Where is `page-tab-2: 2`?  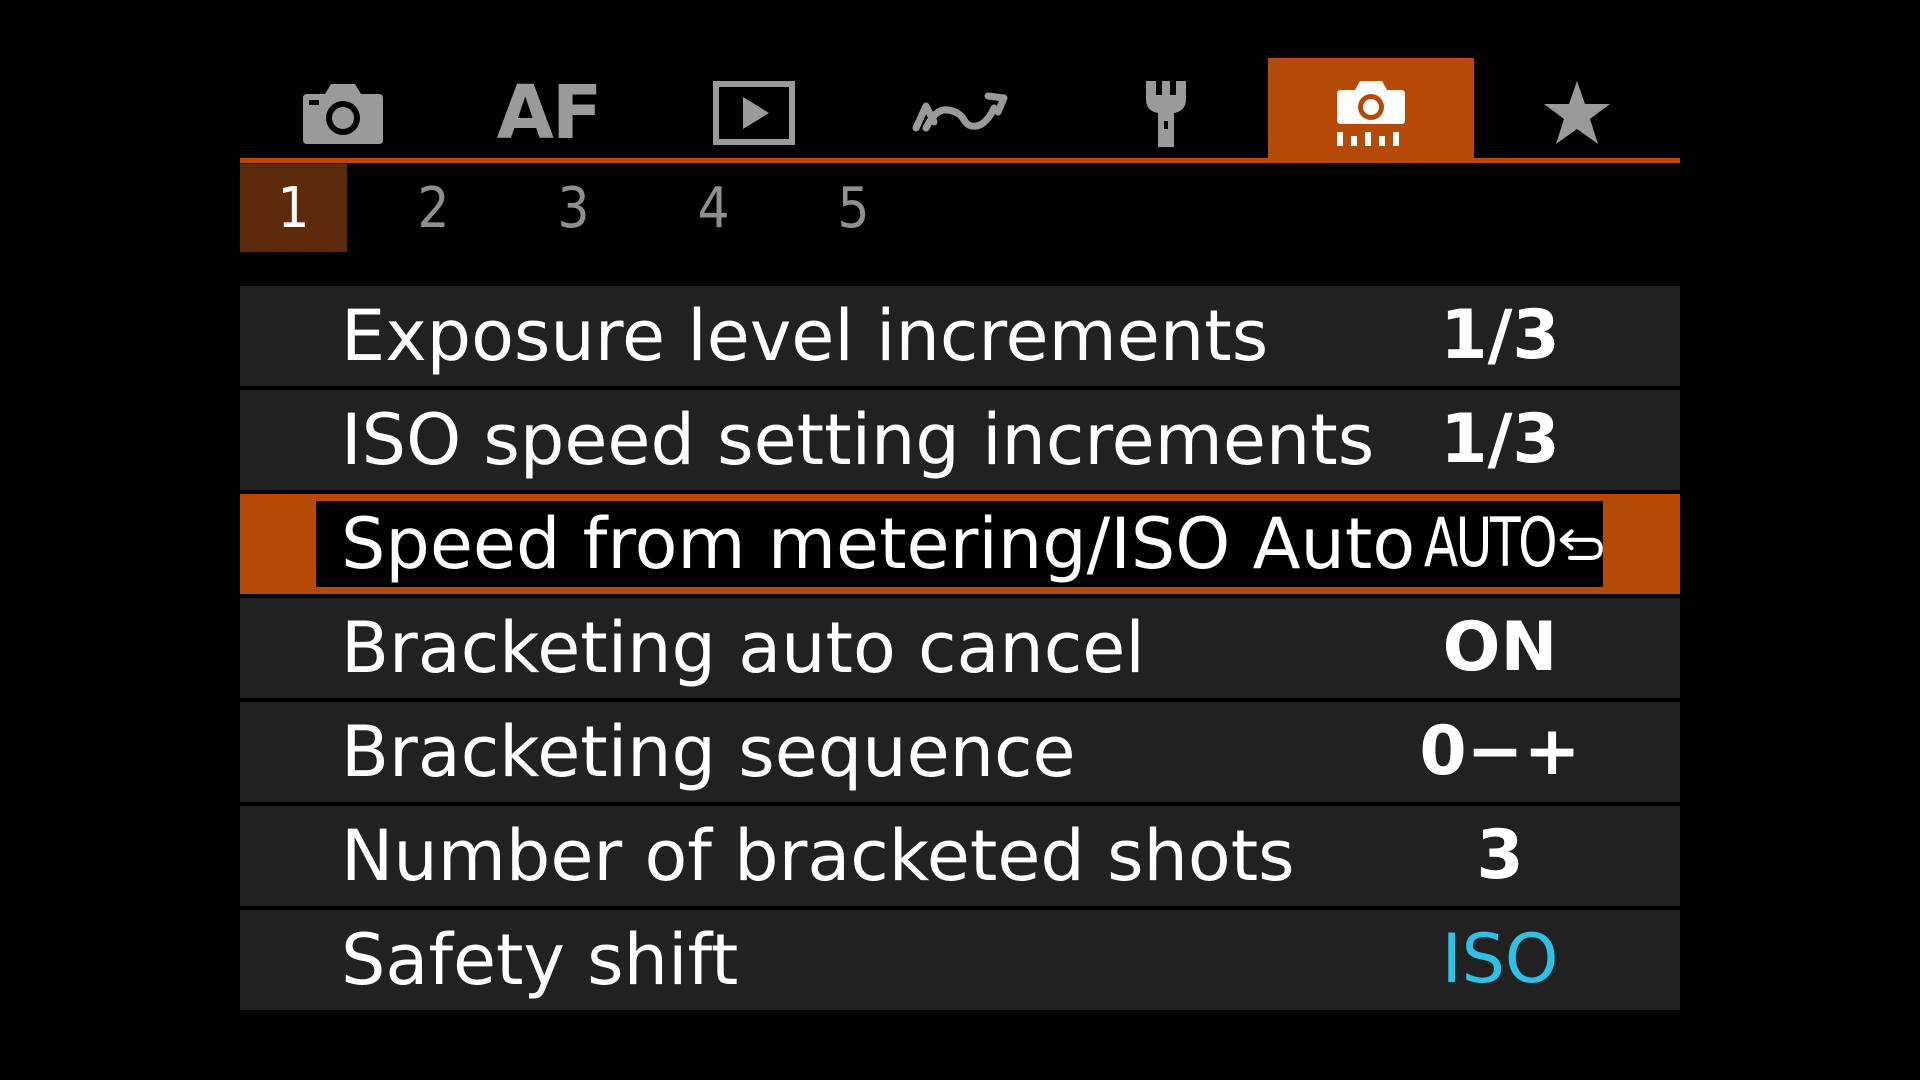 page-tab-2: 2 is located at coordinates (433, 208).